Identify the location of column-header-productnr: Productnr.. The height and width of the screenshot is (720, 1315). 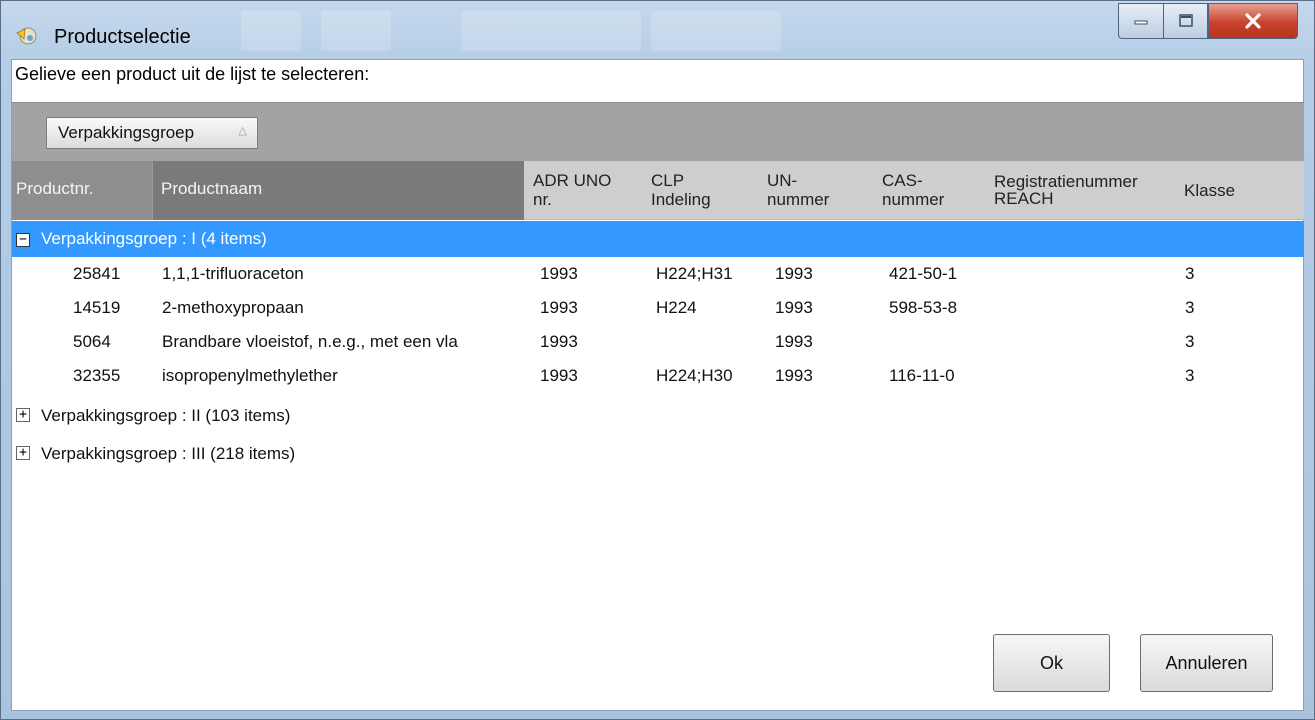
(82, 190).